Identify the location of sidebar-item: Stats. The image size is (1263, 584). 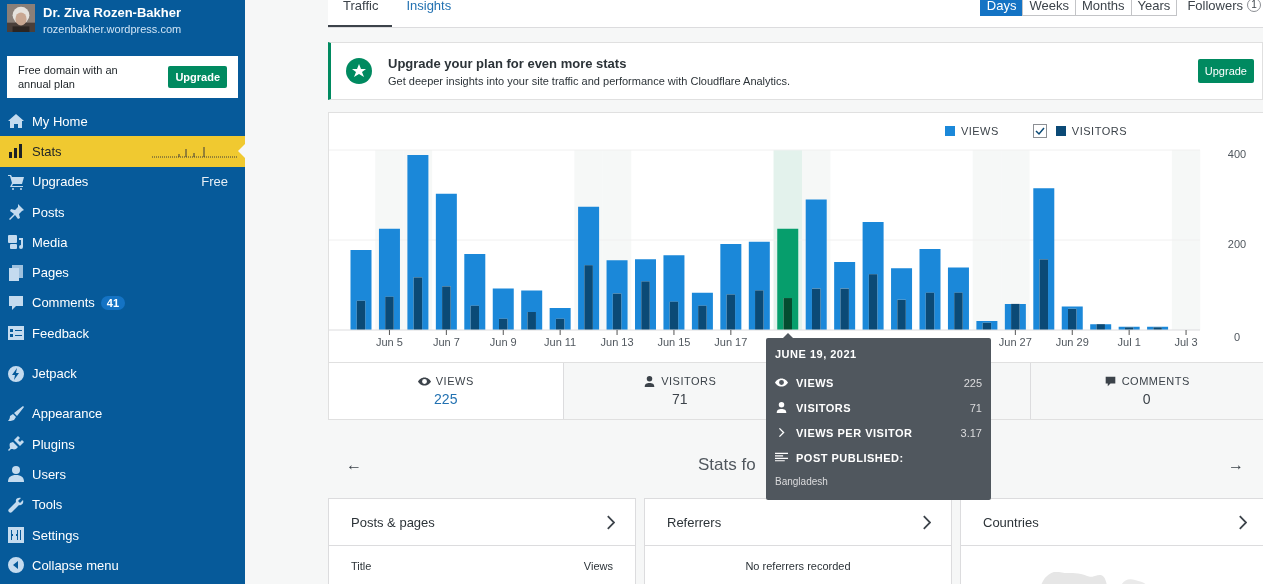
(122, 151).